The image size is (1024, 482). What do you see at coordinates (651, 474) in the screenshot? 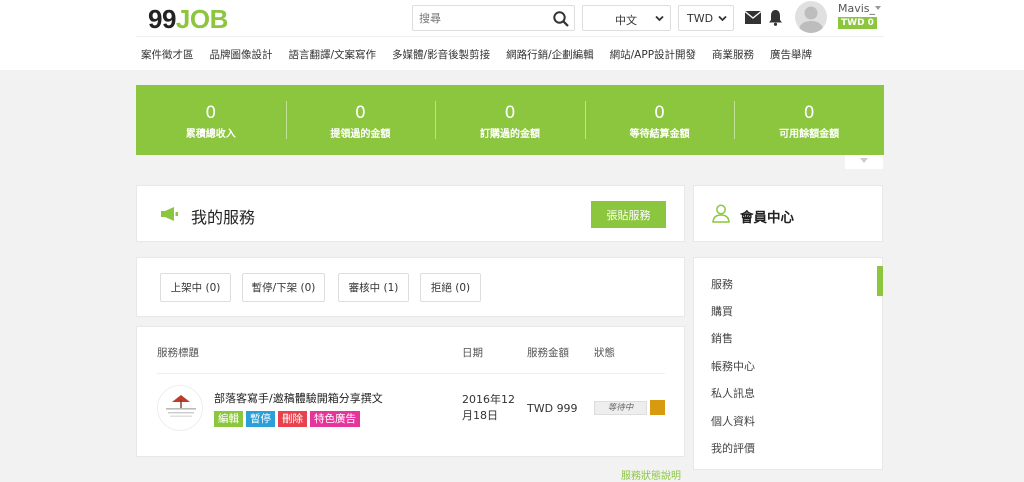
I see `service-status-help-link: 服務狀態說明` at bounding box center [651, 474].